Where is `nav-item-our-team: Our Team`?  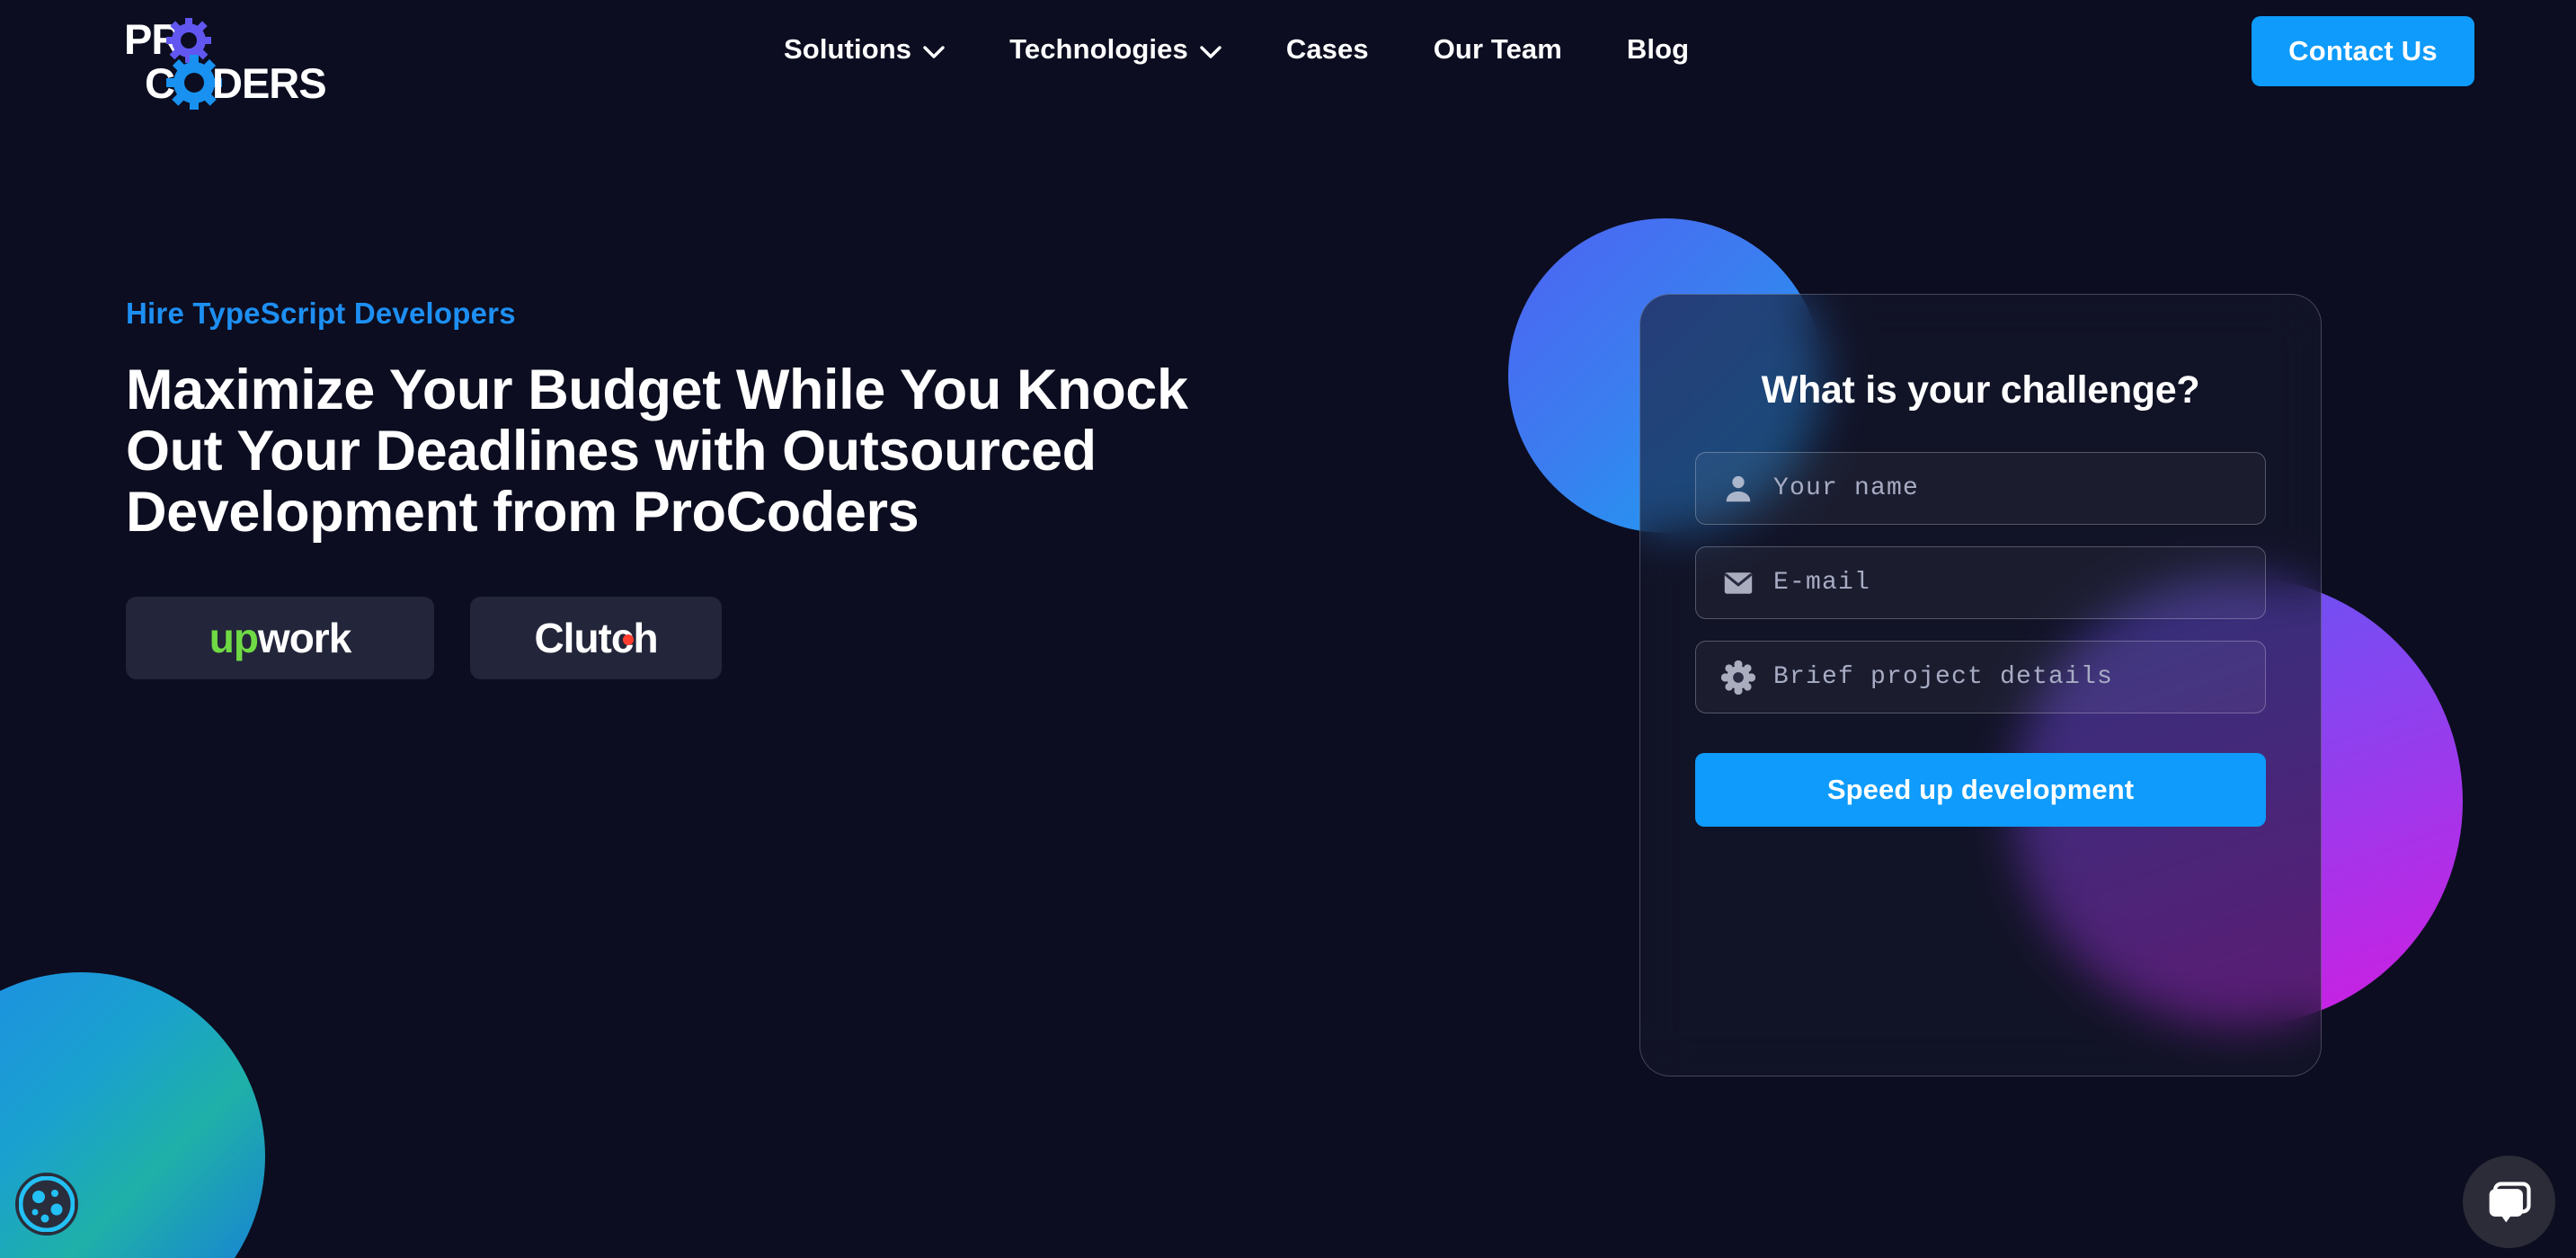 nav-item-our-team: Our Team is located at coordinates (1497, 49).